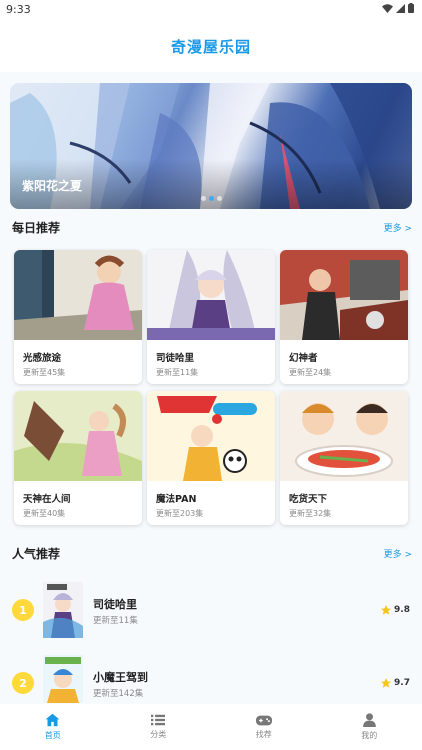 Image resolution: width=422 pixels, height=750 pixels. What do you see at coordinates (36, 227) in the screenshot?
I see `daily-section-title: 每日推荐` at bounding box center [36, 227].